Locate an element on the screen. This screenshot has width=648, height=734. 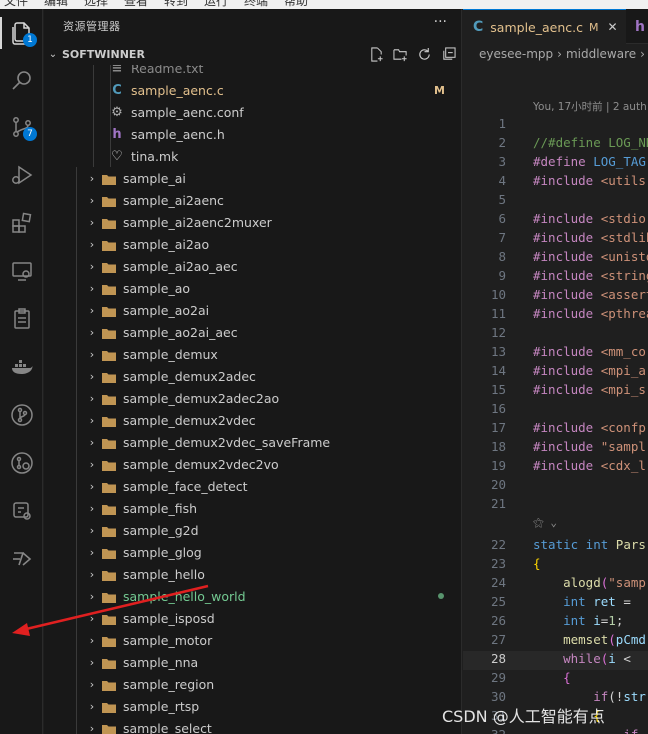
refresh-icon is located at coordinates (424, 54).